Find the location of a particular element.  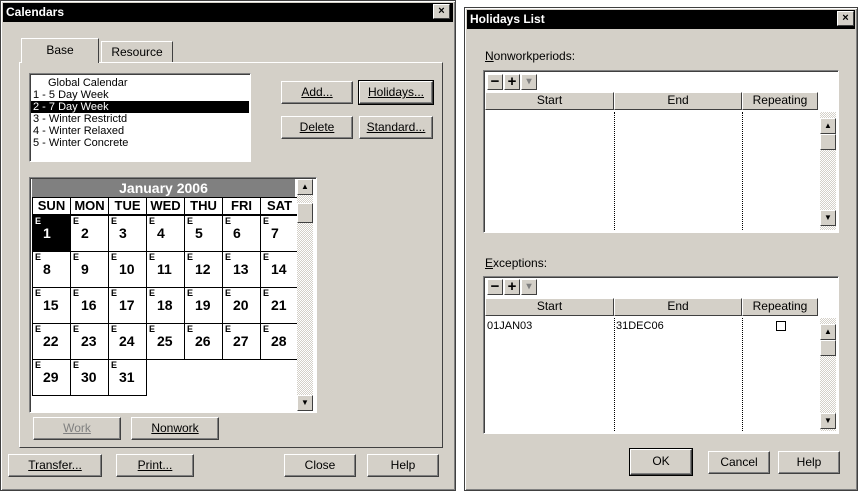

calendars-close-icon: × is located at coordinates (441, 11).